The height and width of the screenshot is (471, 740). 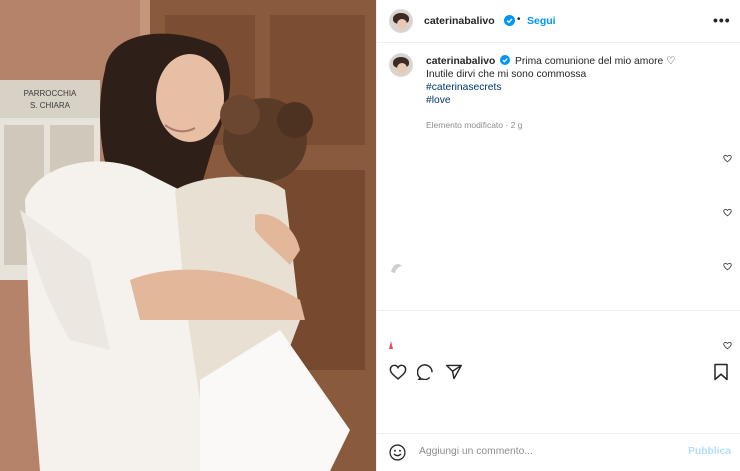 What do you see at coordinates (506, 74) in the screenshot?
I see `caption-line-2: Inutile dirvi che mi sono commossa` at bounding box center [506, 74].